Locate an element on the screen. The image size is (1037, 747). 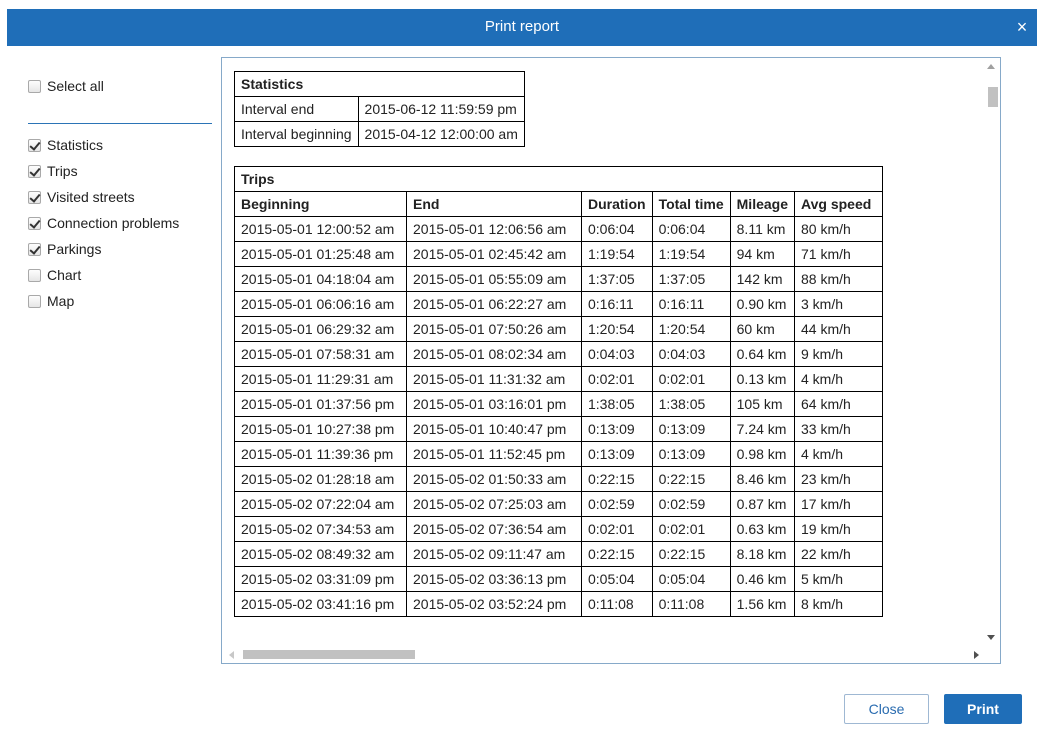
table-cell: 2015-05-01 12:06:56 am is located at coordinates (494, 229).